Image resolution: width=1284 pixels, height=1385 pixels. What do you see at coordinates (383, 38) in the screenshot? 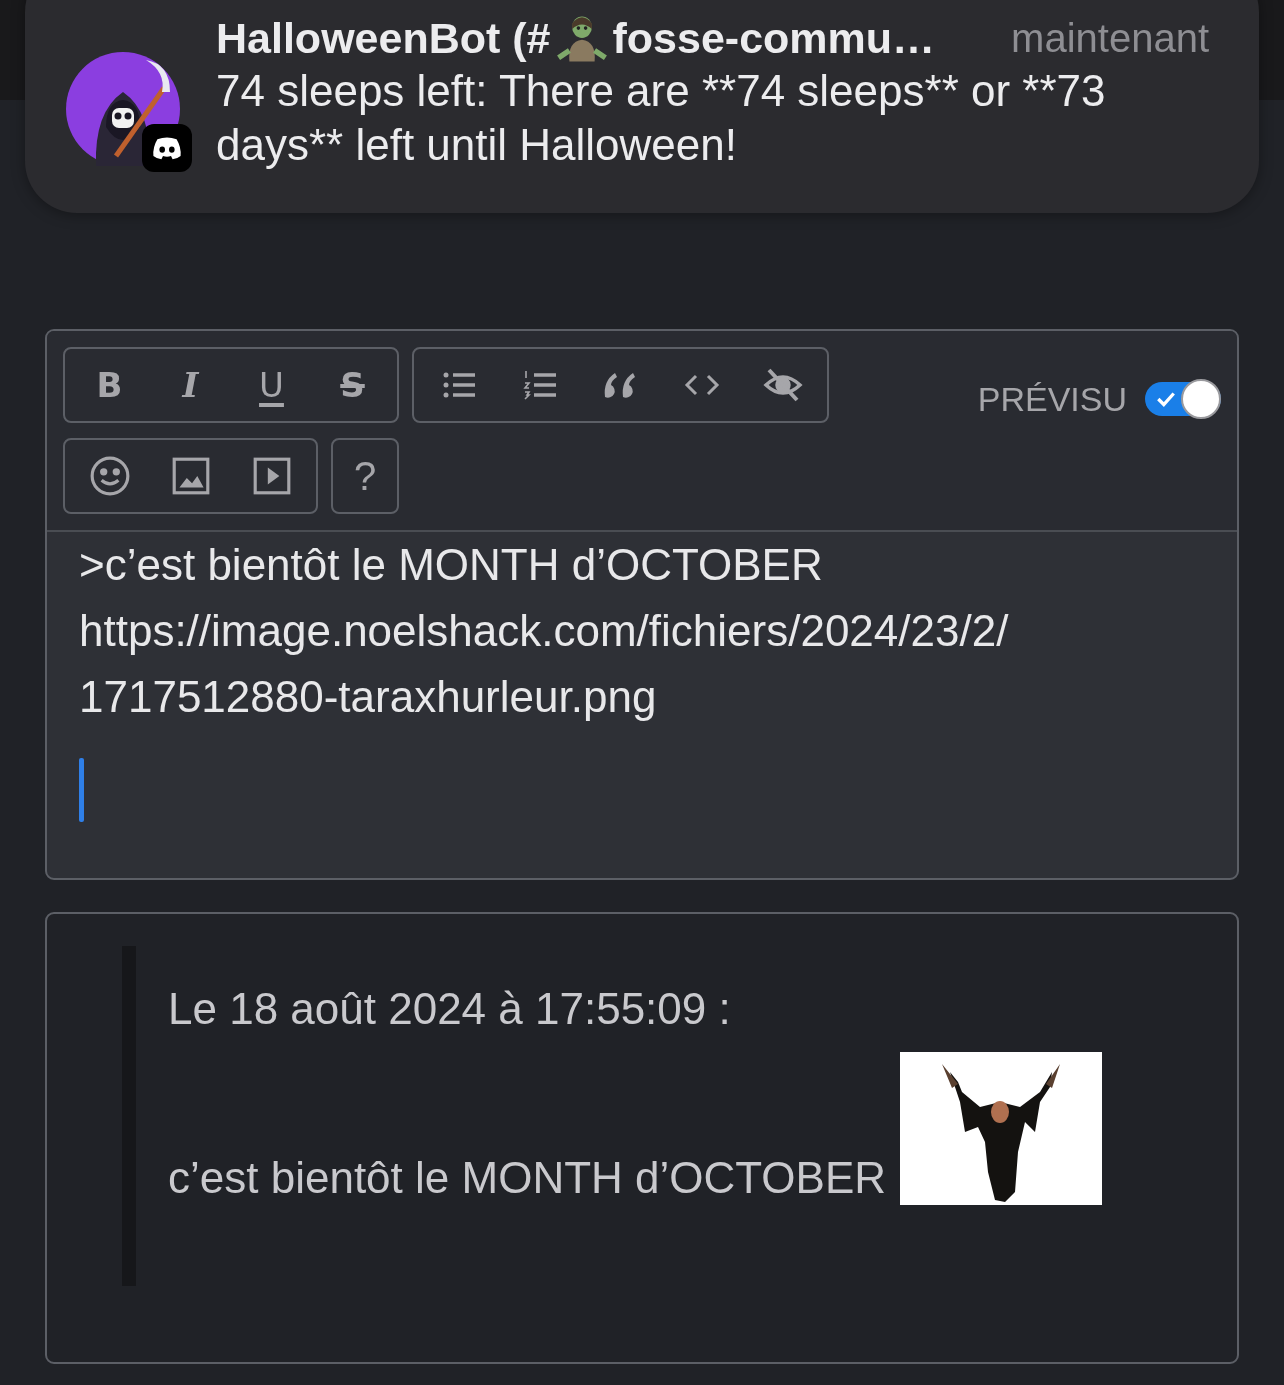
I see `notification-title: HalloweenBot (#` at bounding box center [383, 38].